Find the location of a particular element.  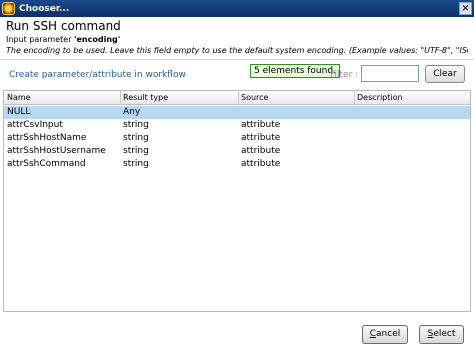

table-row: attrSshHostUsername string attribute is located at coordinates (237, 151).